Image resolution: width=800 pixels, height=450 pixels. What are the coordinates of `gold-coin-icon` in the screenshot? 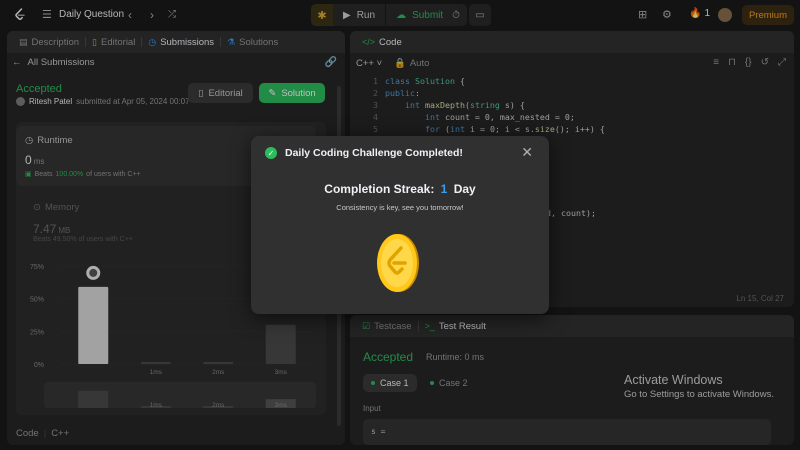 It's located at (398, 263).